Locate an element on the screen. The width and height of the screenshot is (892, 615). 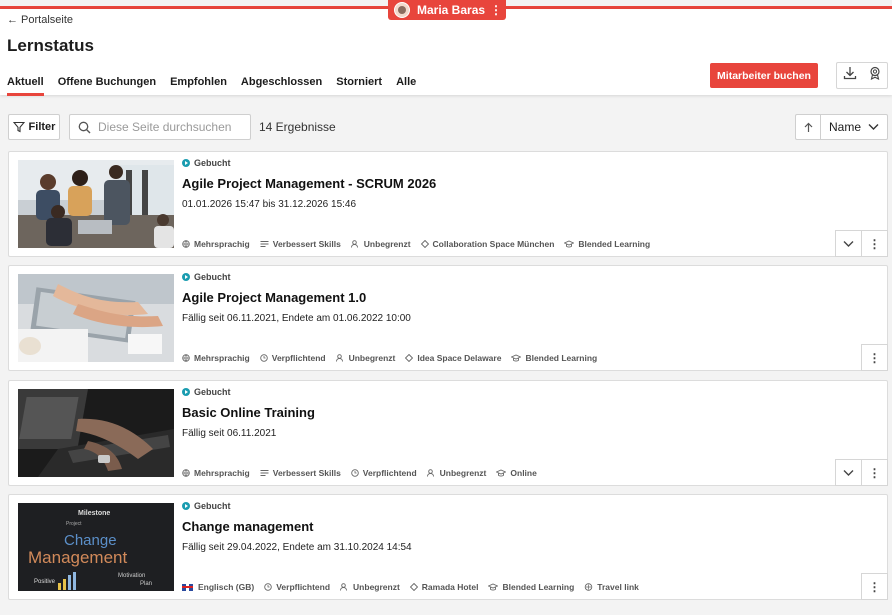
result-count: 14 Ergebnisse is located at coordinates (297, 127).